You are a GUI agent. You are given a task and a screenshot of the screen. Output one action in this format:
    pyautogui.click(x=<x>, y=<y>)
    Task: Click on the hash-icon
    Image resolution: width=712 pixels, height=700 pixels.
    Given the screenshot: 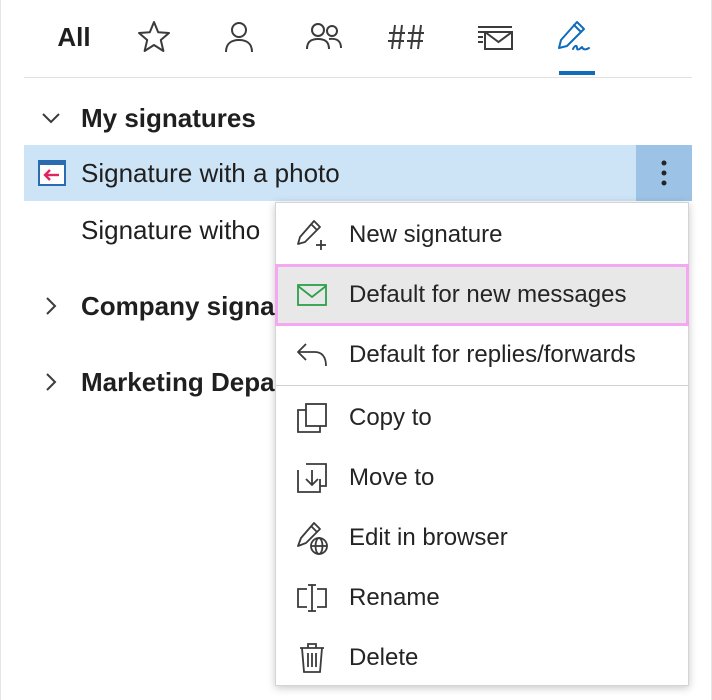 What is the action you would take?
    pyautogui.click(x=406, y=37)
    